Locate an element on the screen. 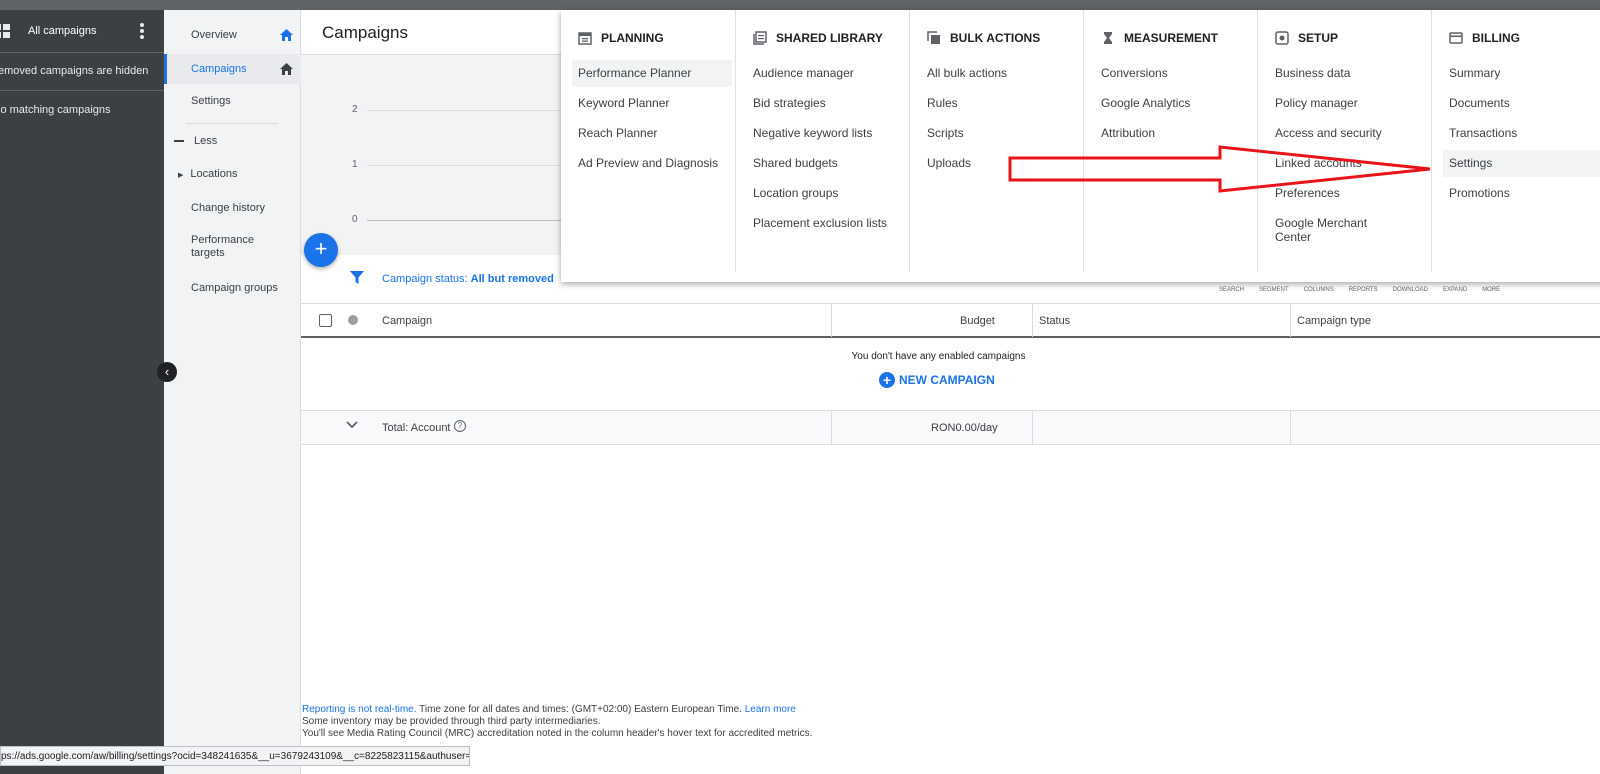 The width and height of the screenshot is (1600, 774). all-campaigns-label: All campaigns is located at coordinates (62, 31).